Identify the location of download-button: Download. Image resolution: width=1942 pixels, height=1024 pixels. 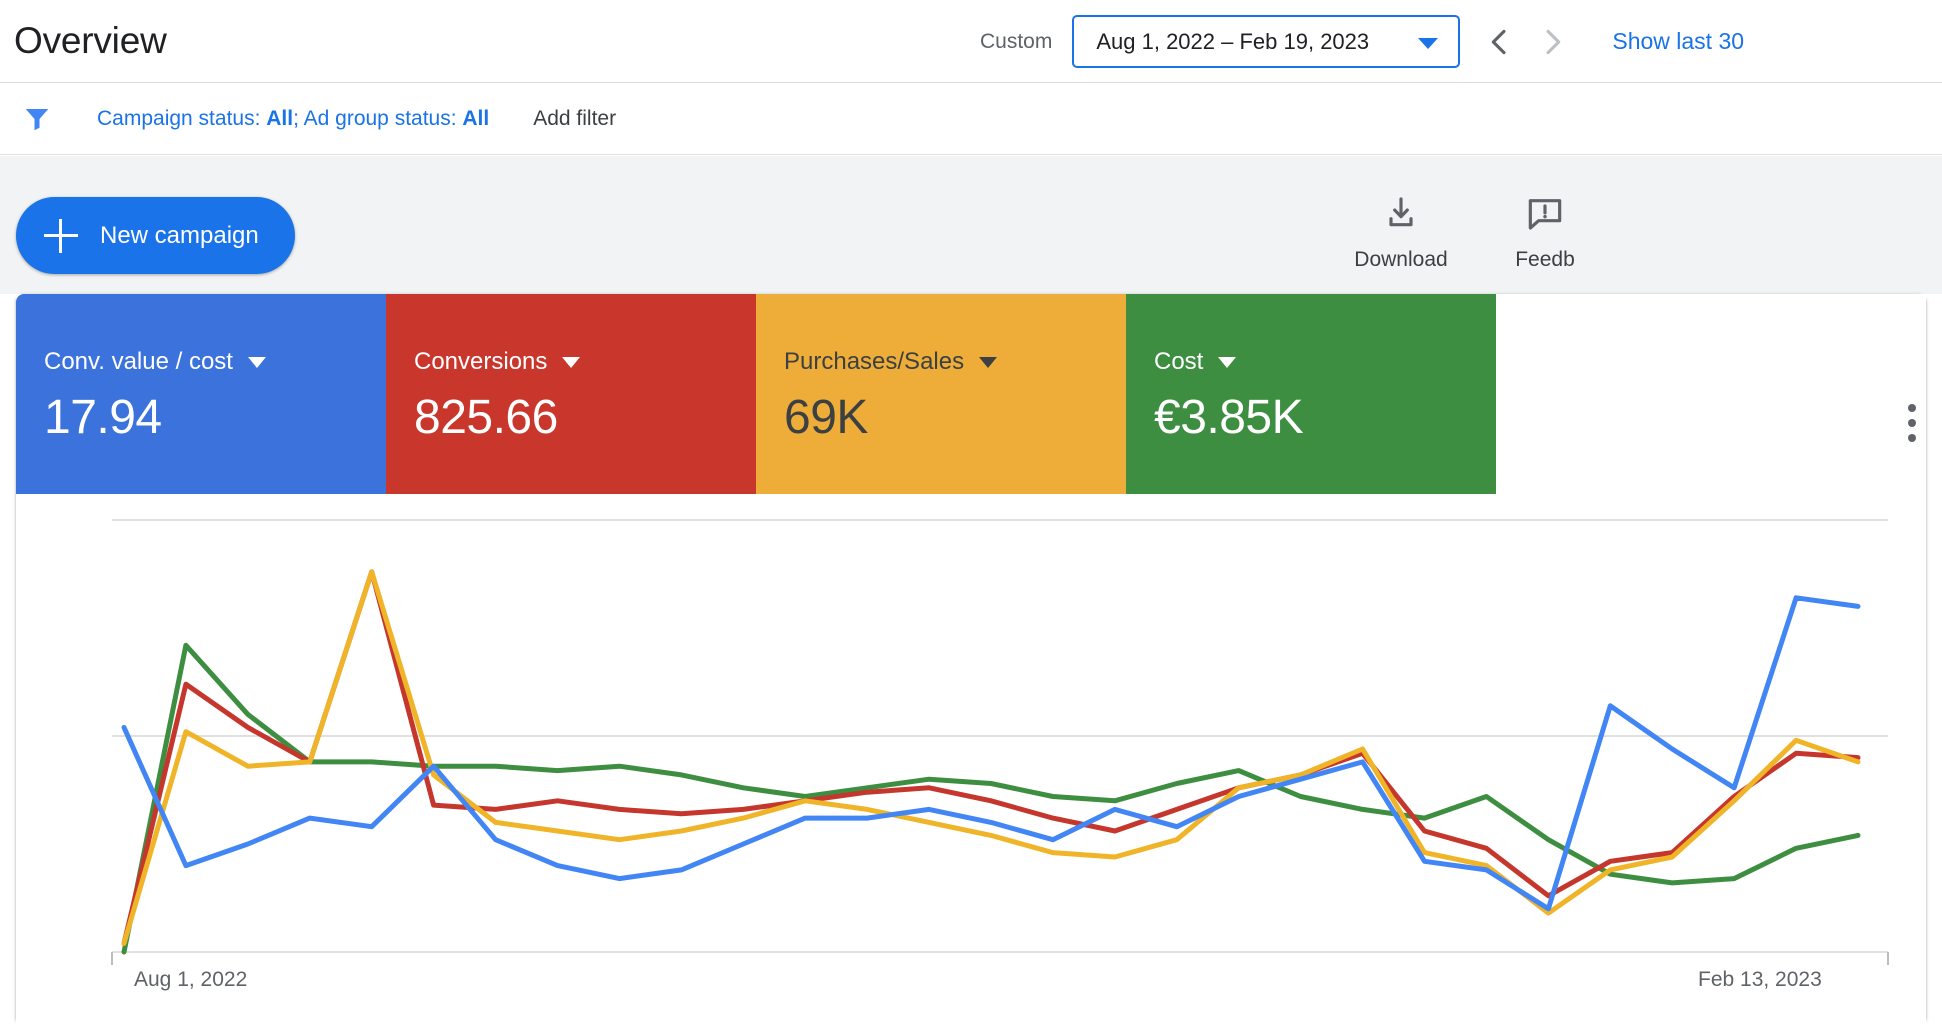
(1401, 233).